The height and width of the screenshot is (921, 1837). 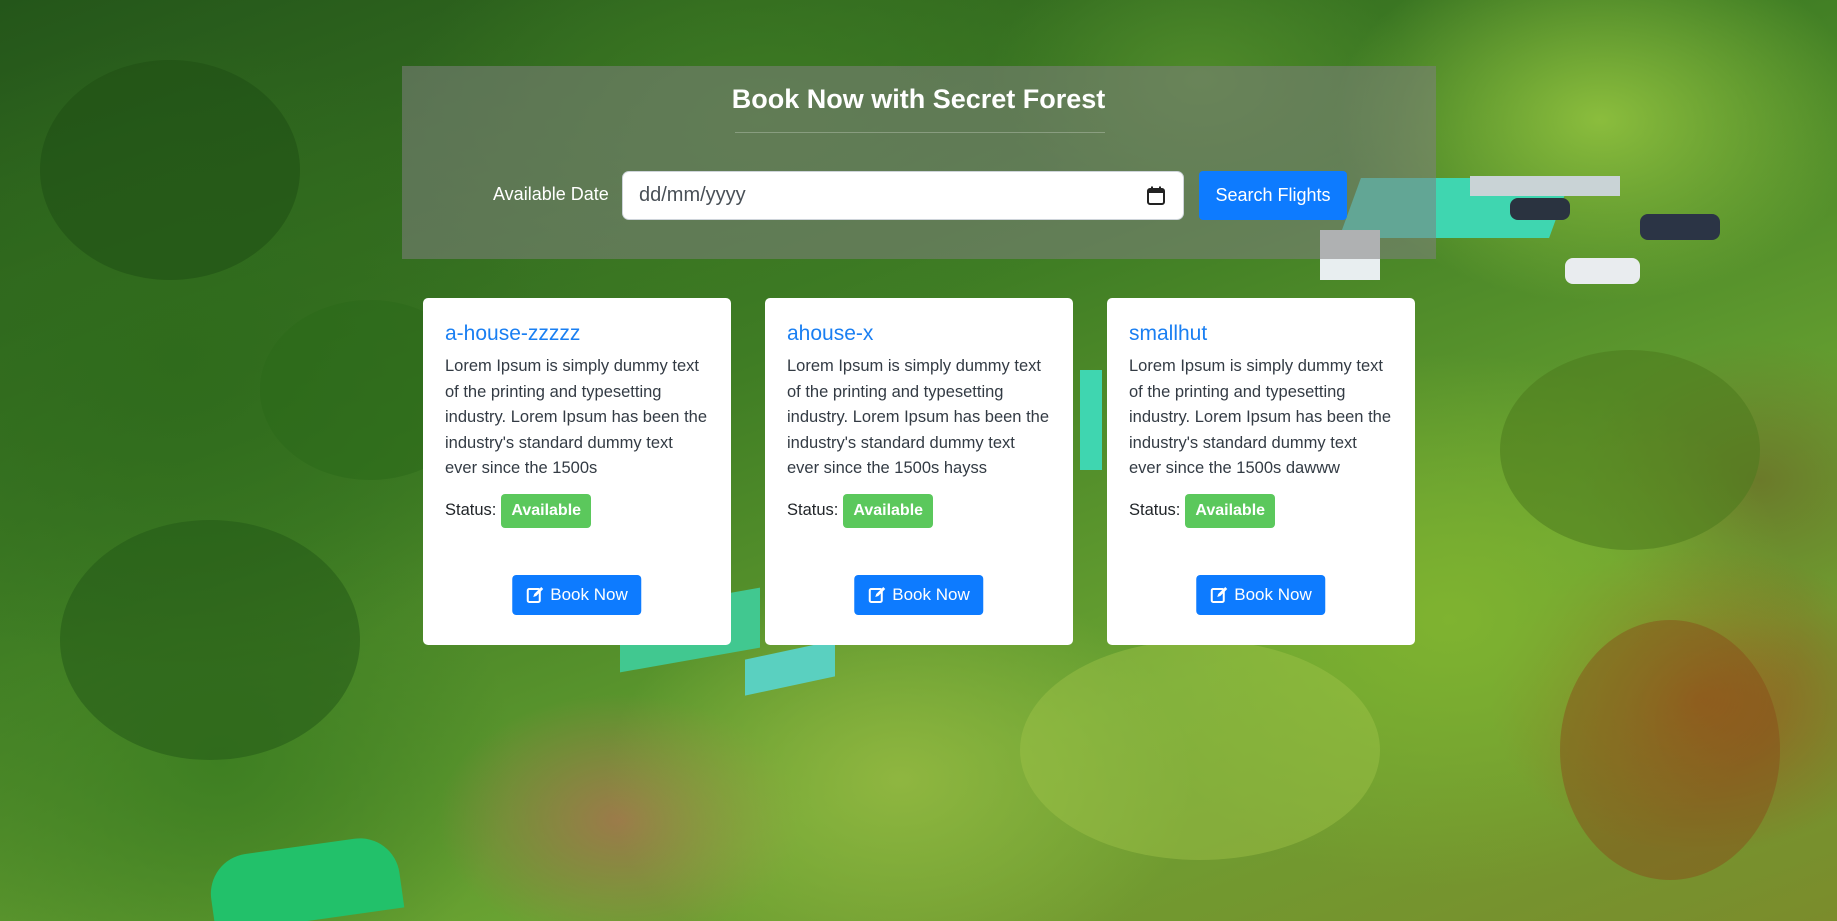 What do you see at coordinates (903, 195) in the screenshot?
I see `available-date-input: dd/mm/yyyy` at bounding box center [903, 195].